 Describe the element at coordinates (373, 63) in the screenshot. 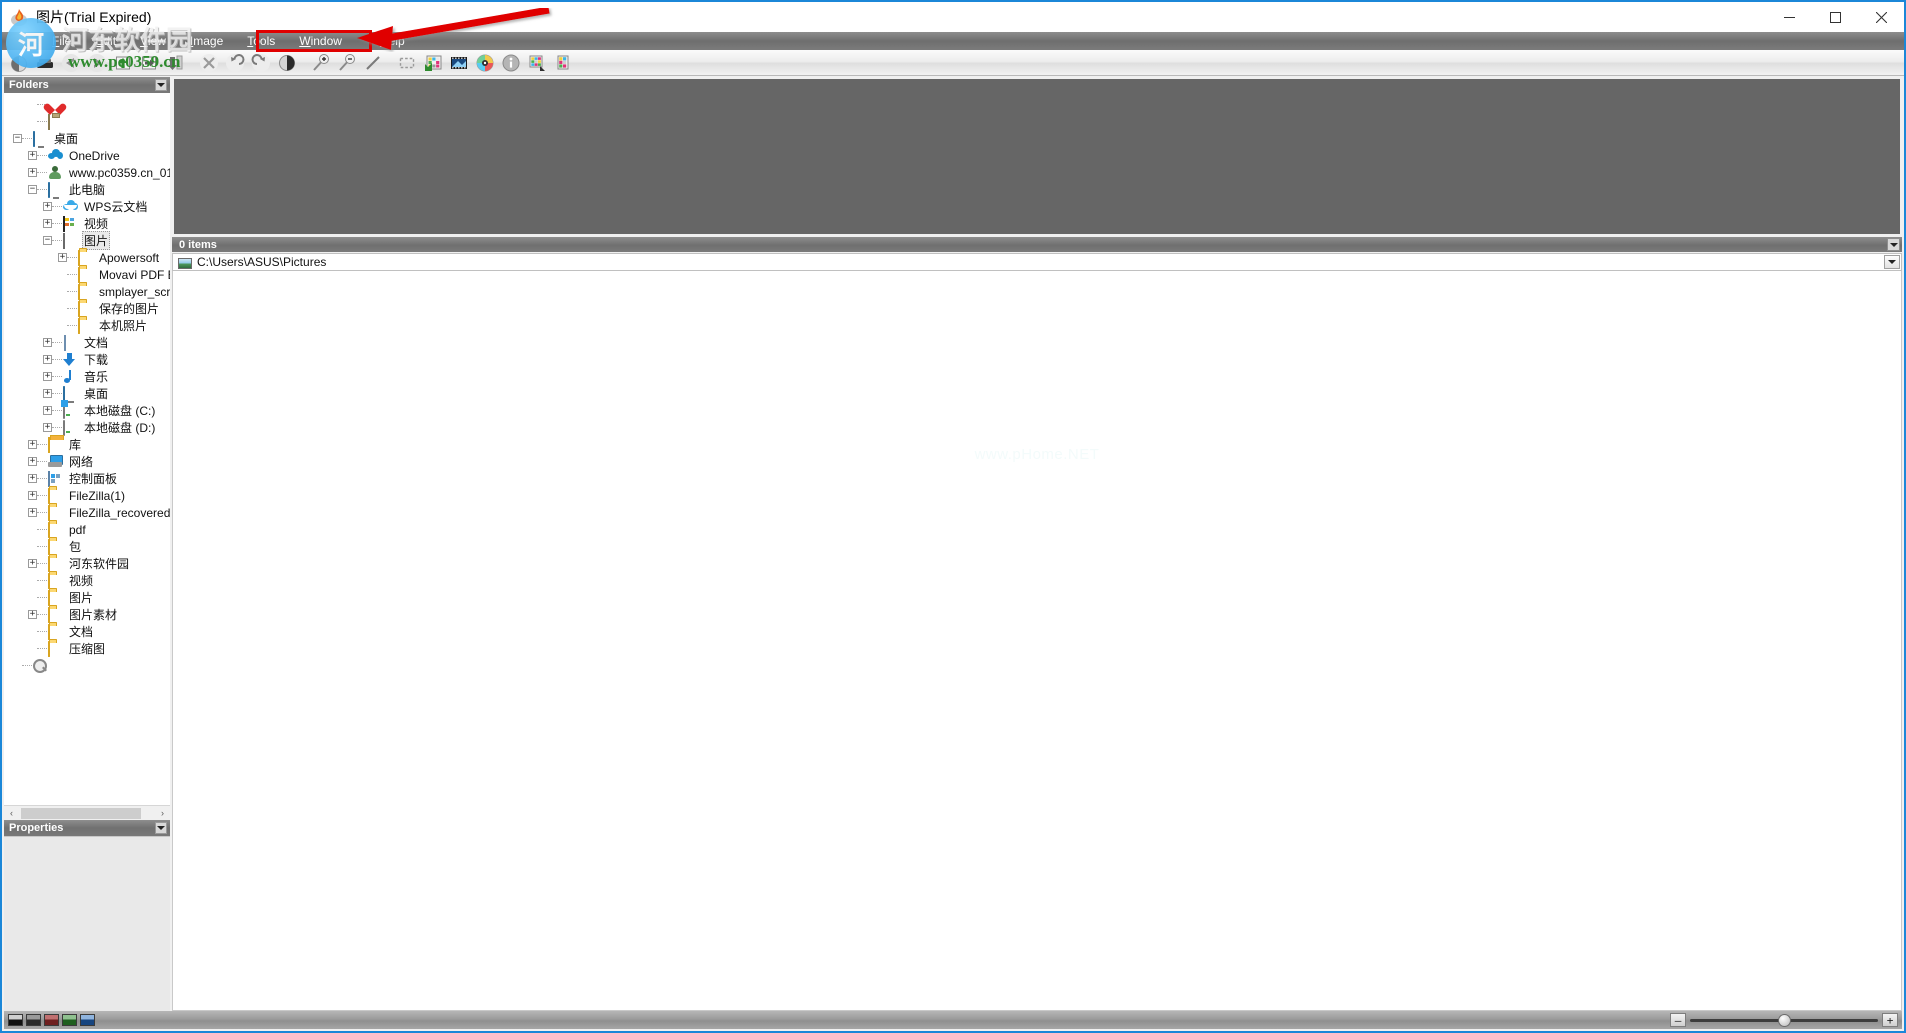

I see `line-tool-icon` at that location.